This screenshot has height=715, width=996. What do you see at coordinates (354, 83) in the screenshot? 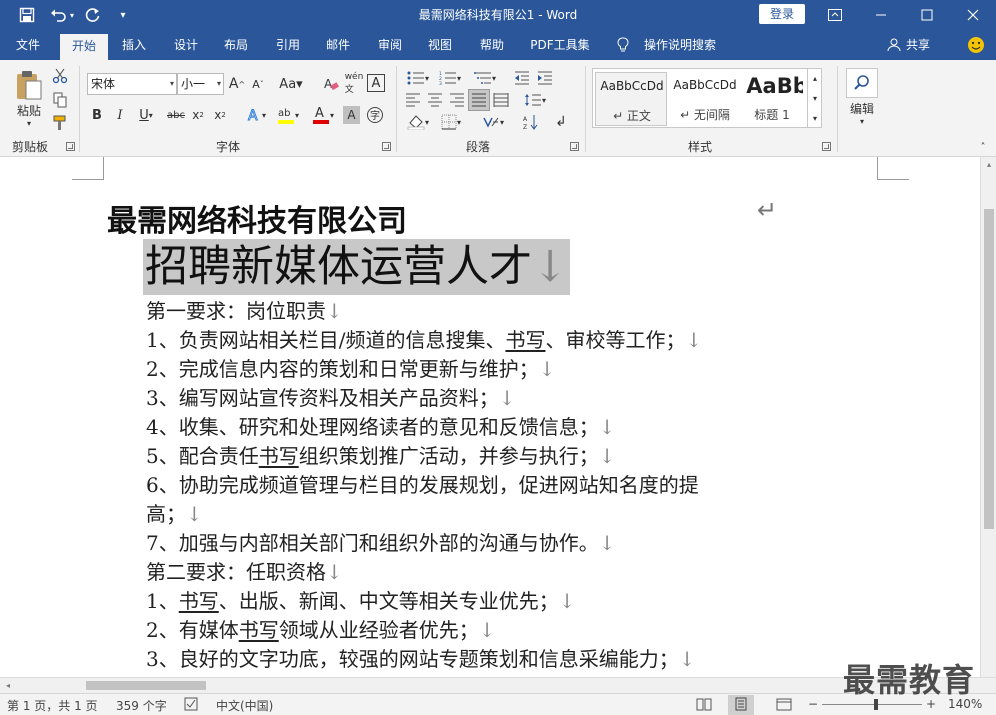
I see `phonetic-guide-icon: wén 文` at bounding box center [354, 83].